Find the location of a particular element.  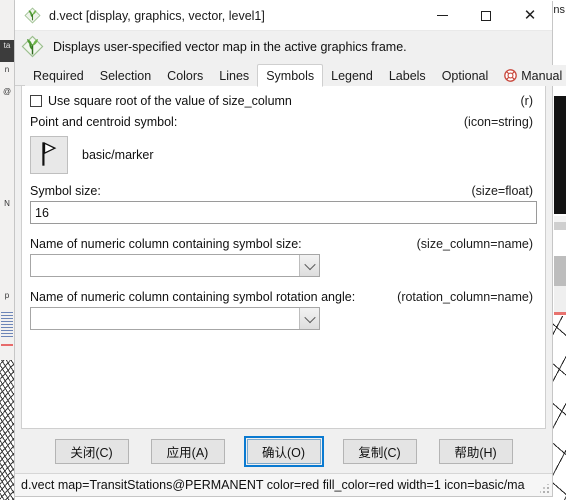

tab-required: Required is located at coordinates (58, 75).